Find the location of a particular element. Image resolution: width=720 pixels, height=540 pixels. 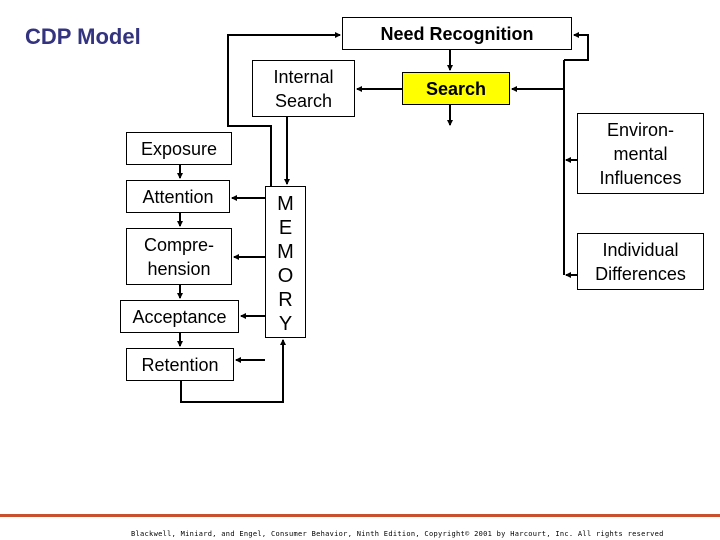

memory-box: M E M O R Y is located at coordinates (285, 262).